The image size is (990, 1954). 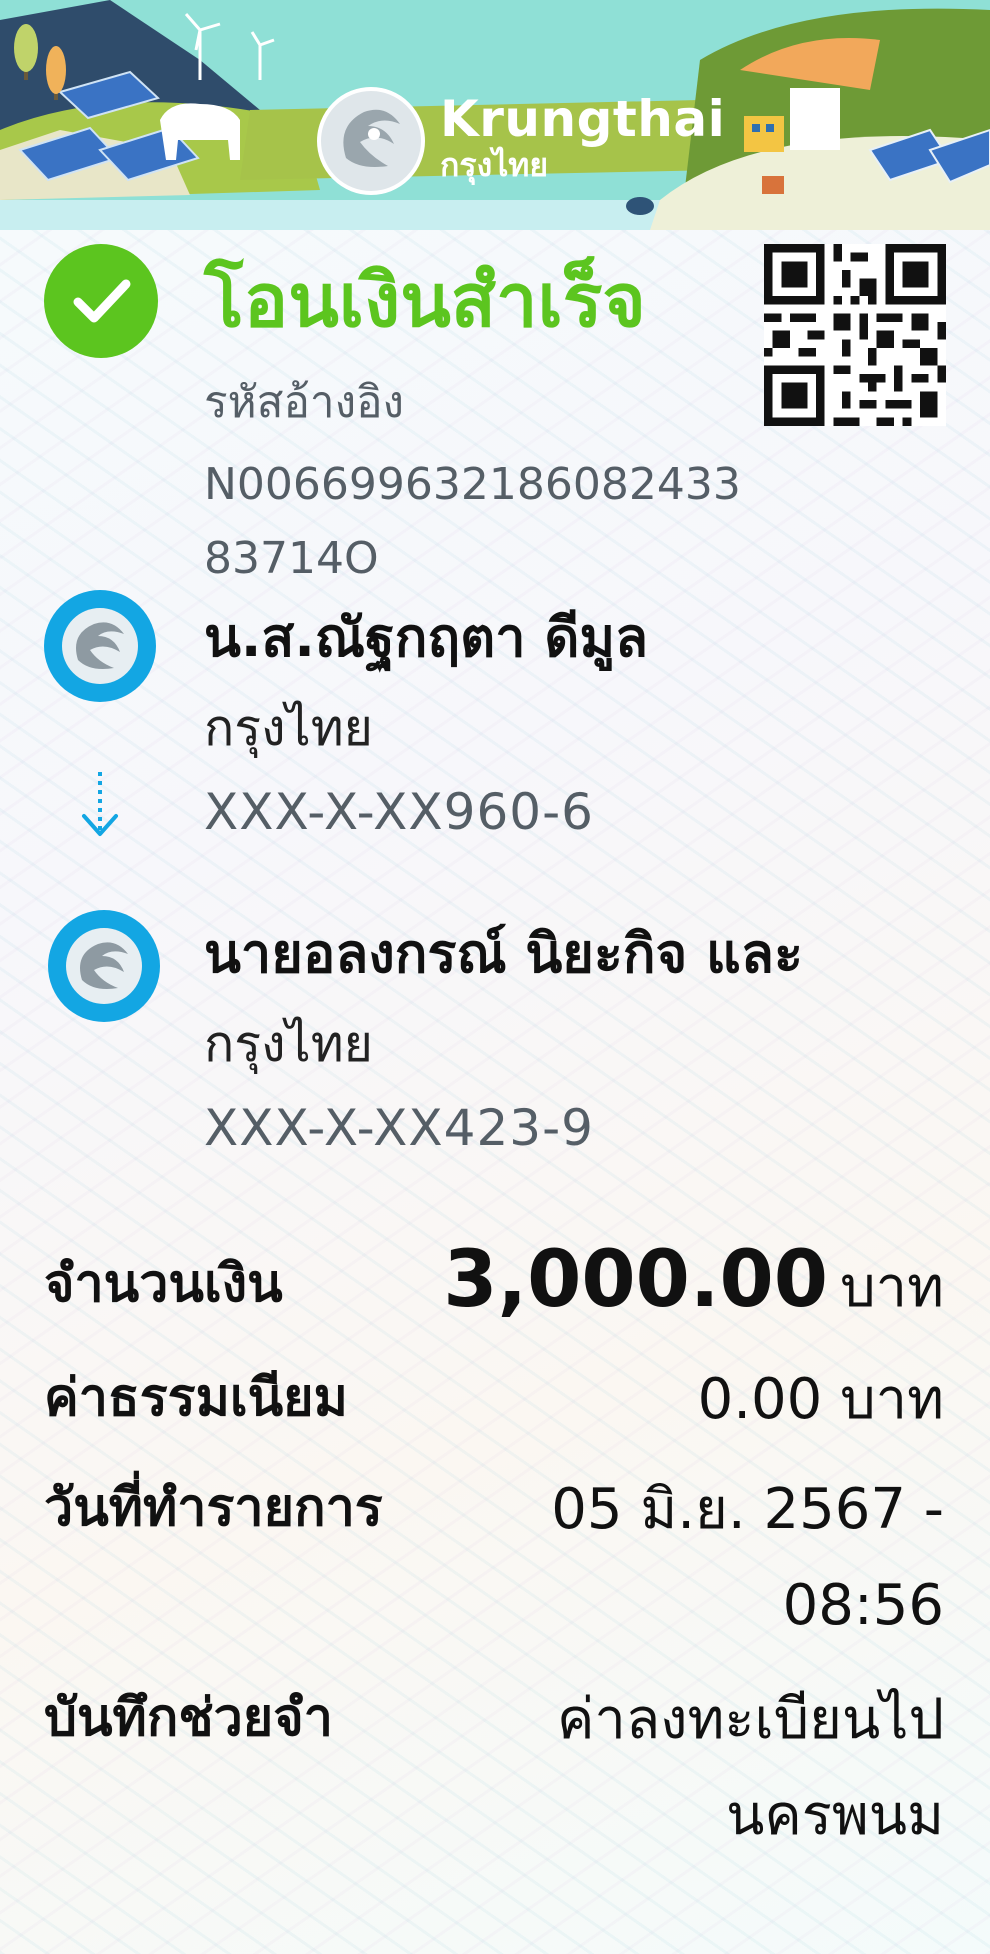 What do you see at coordinates (100, 804) in the screenshot?
I see `arrow-down-icon` at bounding box center [100, 804].